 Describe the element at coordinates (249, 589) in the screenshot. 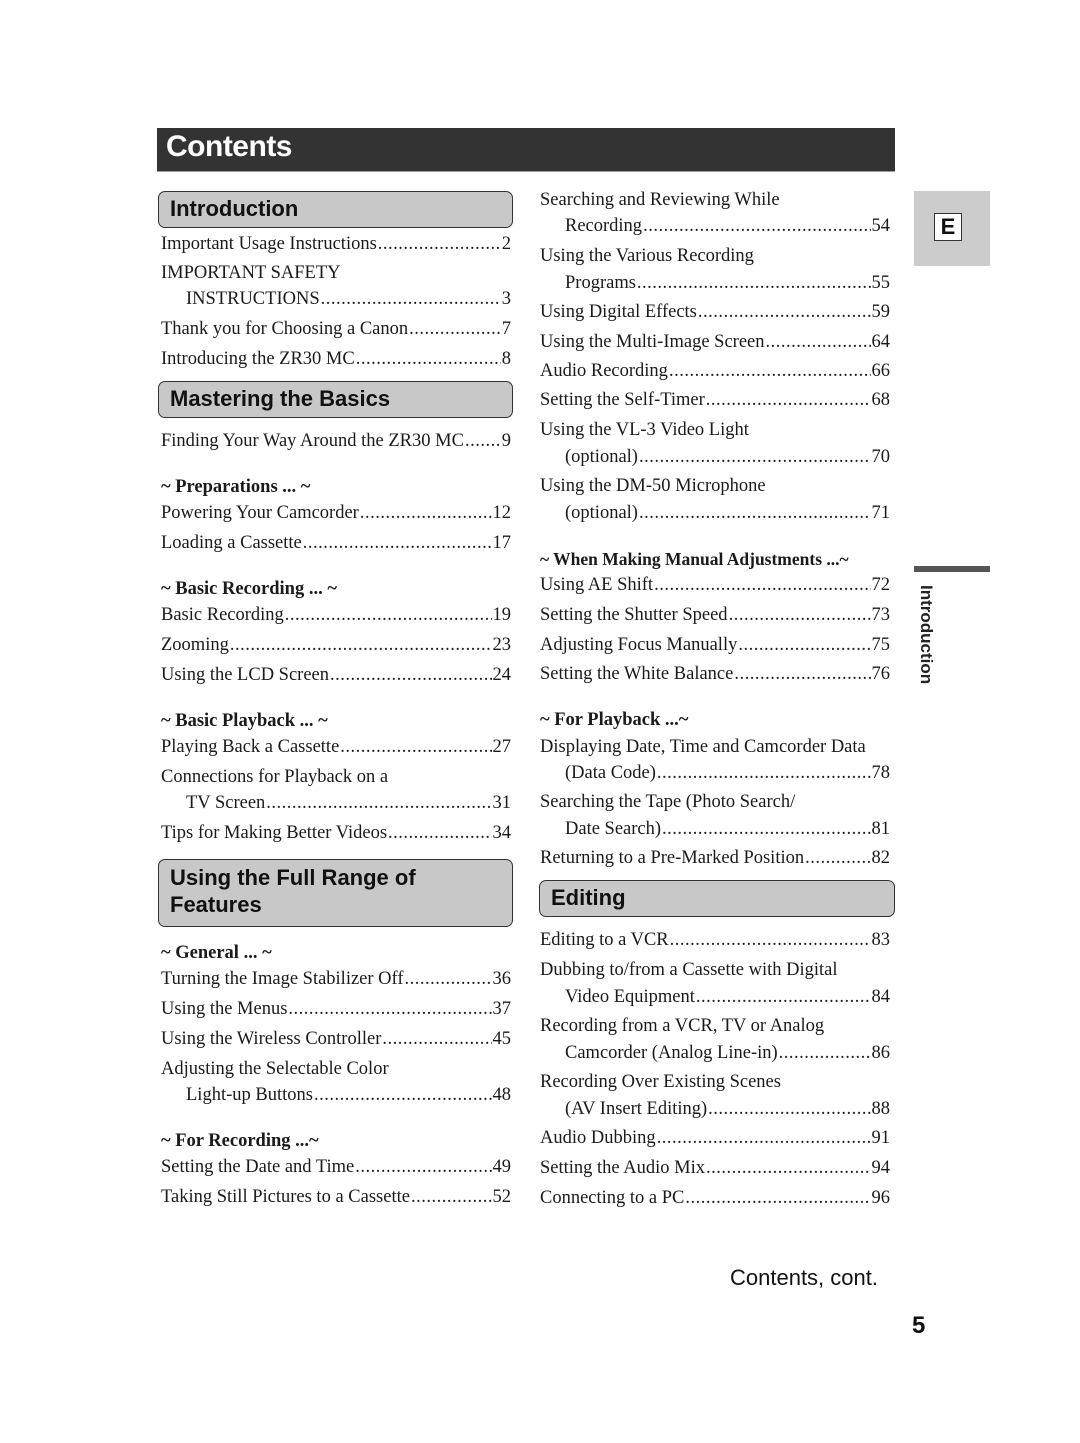

I see `subsection-label: ~ Basic Recording ... ~` at that location.